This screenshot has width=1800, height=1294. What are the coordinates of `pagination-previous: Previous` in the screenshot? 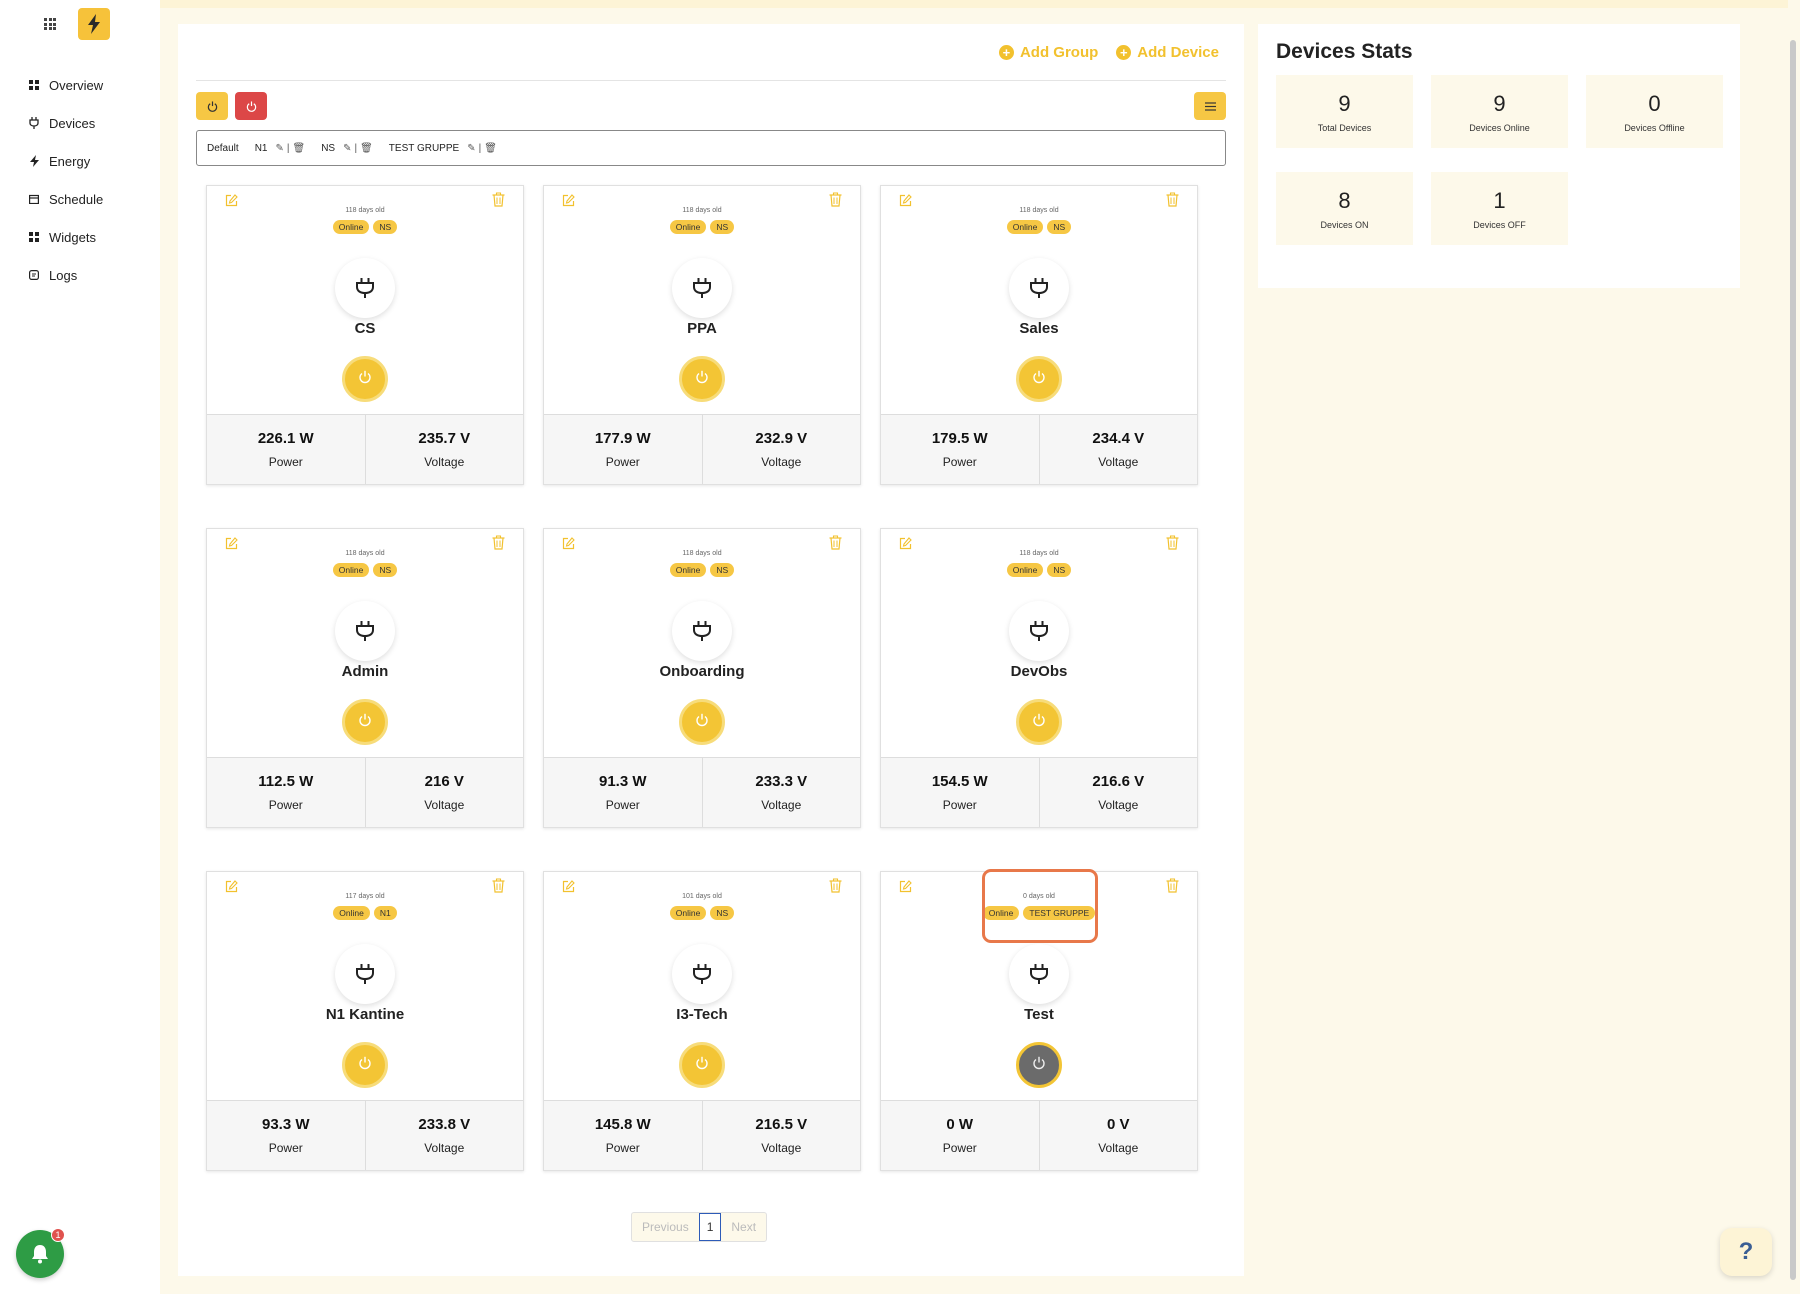 It's located at (665, 1227).